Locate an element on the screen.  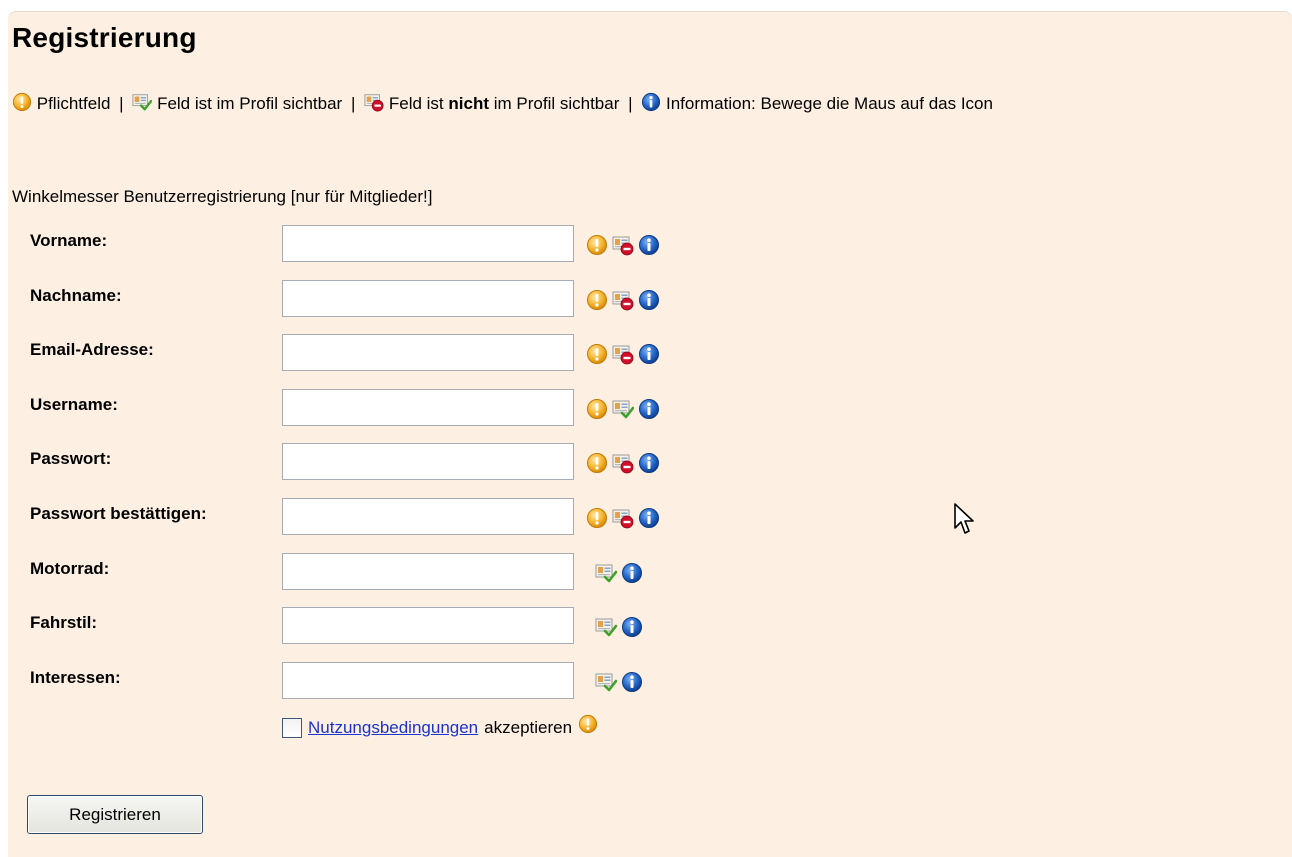
form-row: Vorname: is located at coordinates (412, 245).